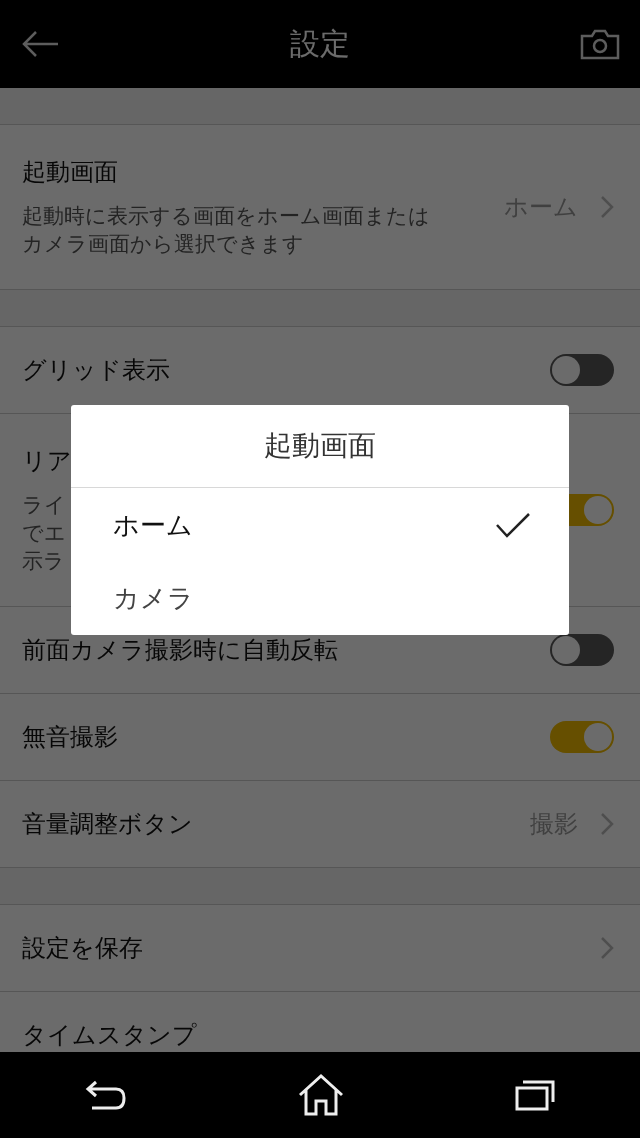 This screenshot has width=640, height=1138. Describe the element at coordinates (320, 446) in the screenshot. I see `dialog-title: 起動画面` at that location.